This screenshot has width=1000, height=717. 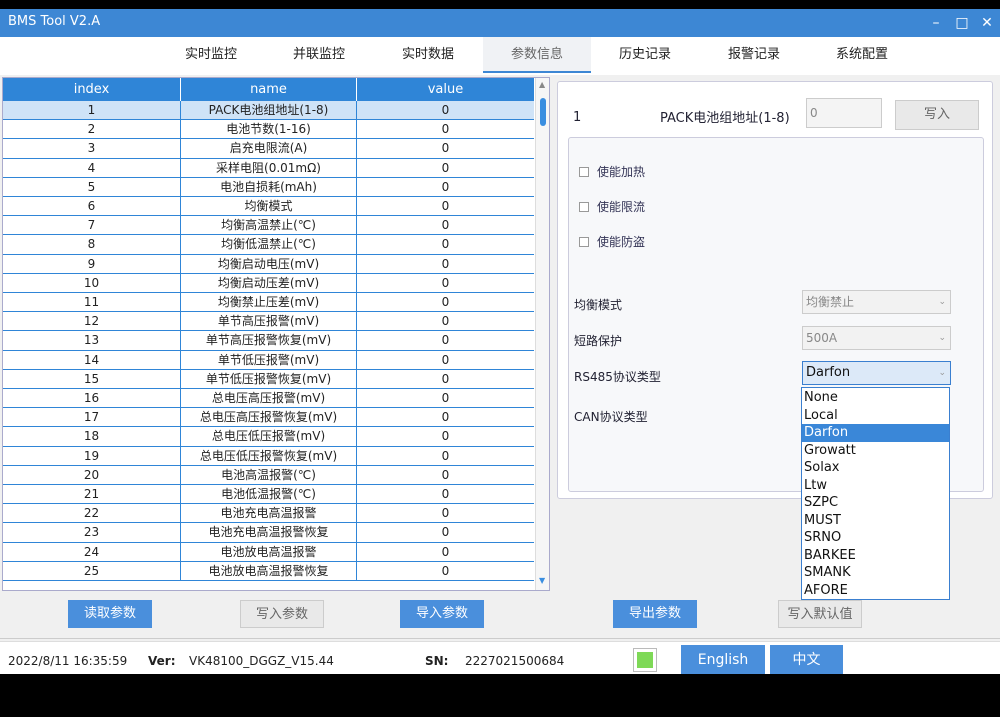 I want to click on tab-parameter-info: 参数信息, so click(x=537, y=55).